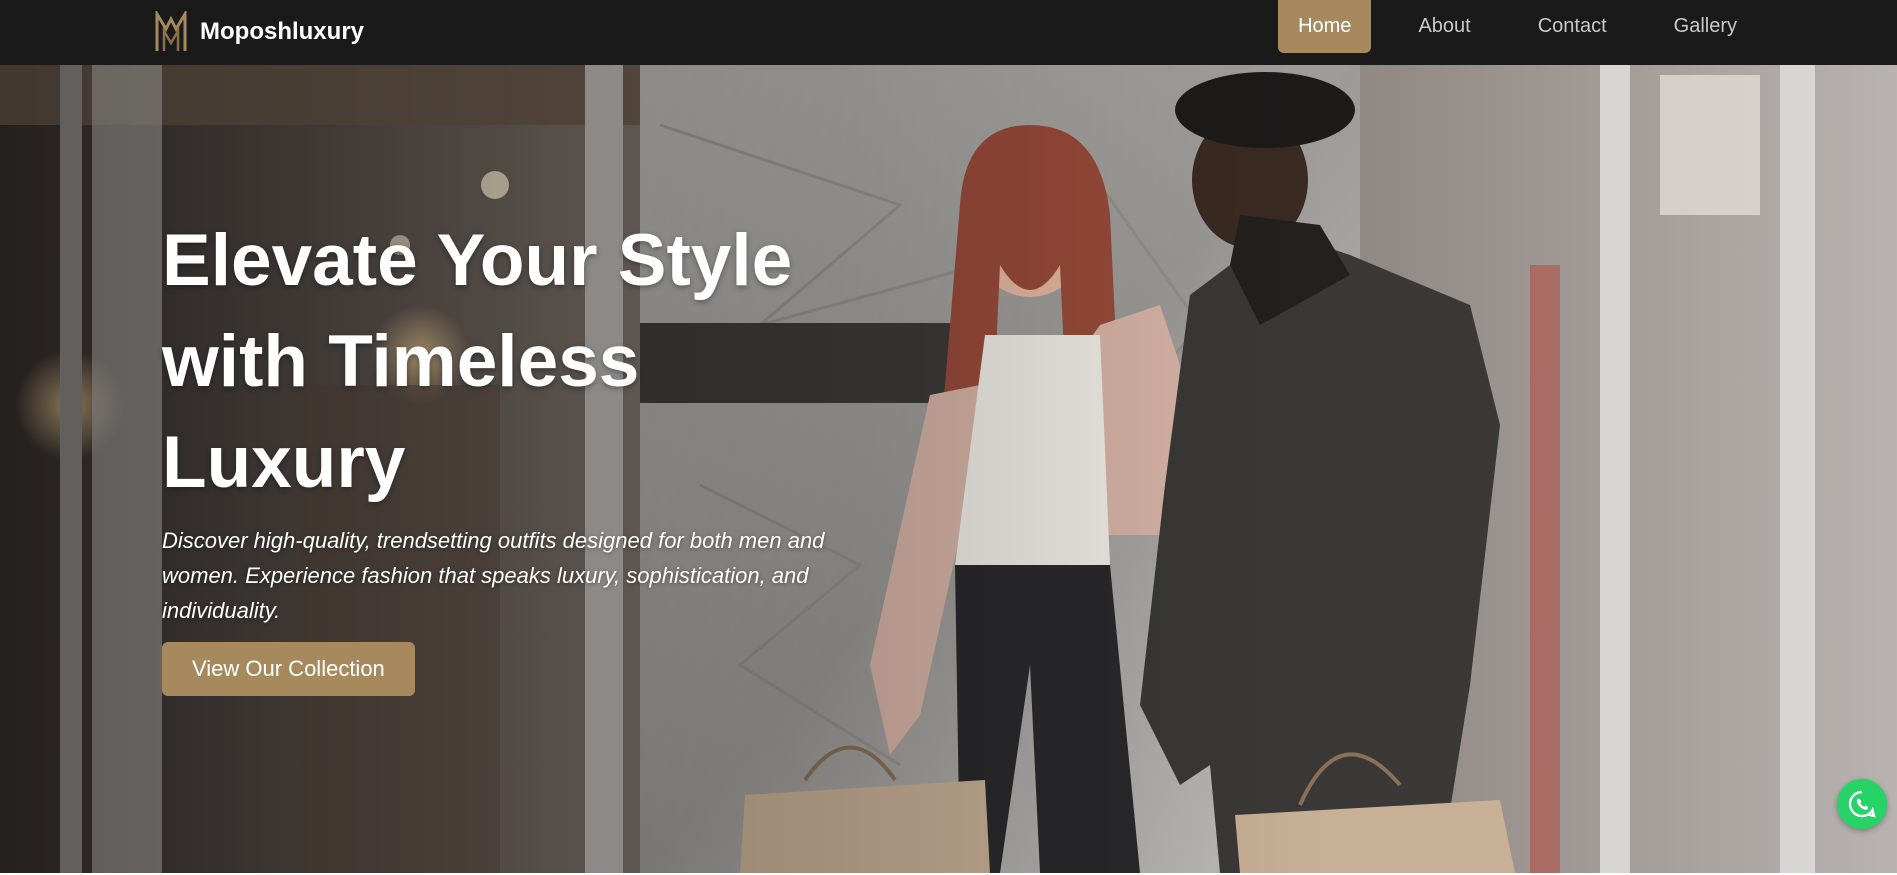 The height and width of the screenshot is (875, 1897). What do you see at coordinates (1504, 26) in the screenshot?
I see `main-nav: Home About Contact Gallery` at bounding box center [1504, 26].